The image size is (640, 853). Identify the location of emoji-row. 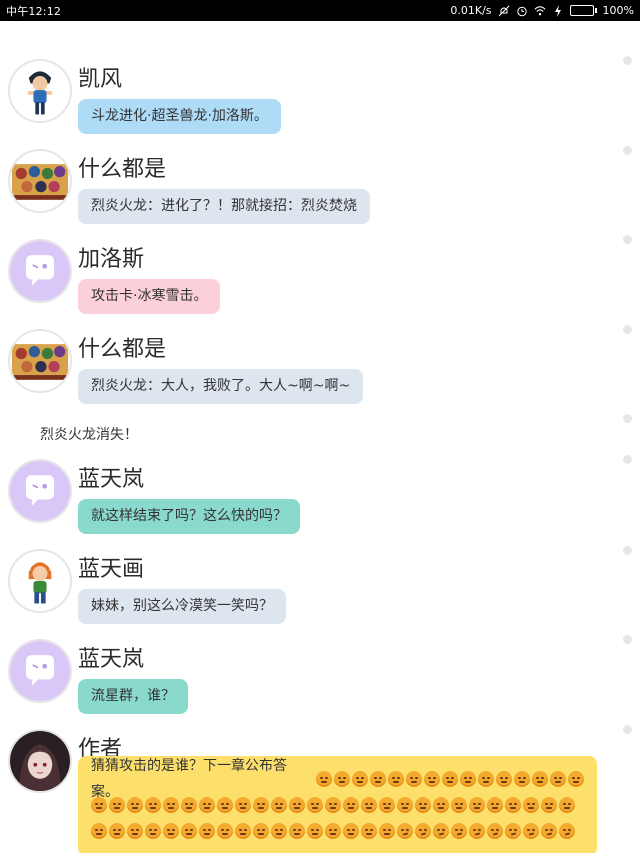
(337, 831).